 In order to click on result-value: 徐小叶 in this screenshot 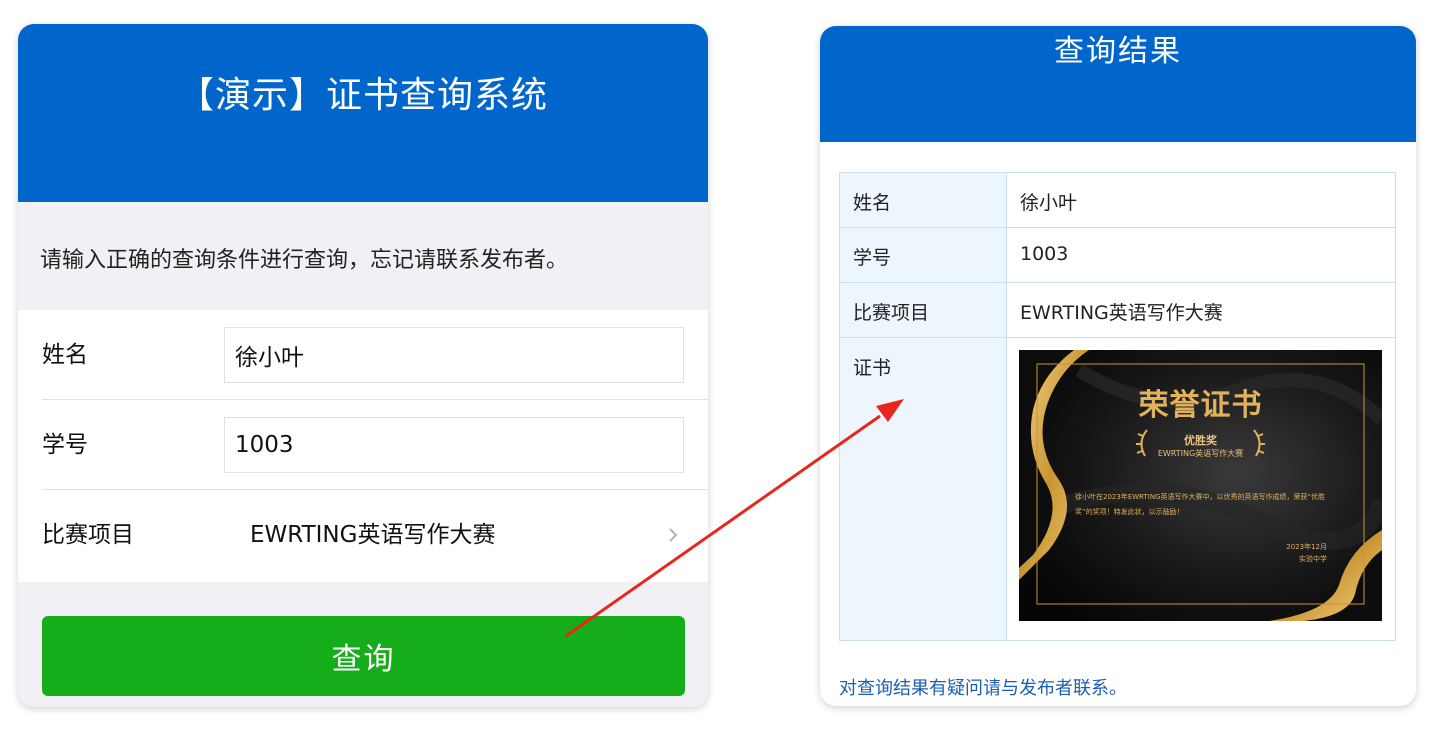, I will do `click(1049, 203)`.